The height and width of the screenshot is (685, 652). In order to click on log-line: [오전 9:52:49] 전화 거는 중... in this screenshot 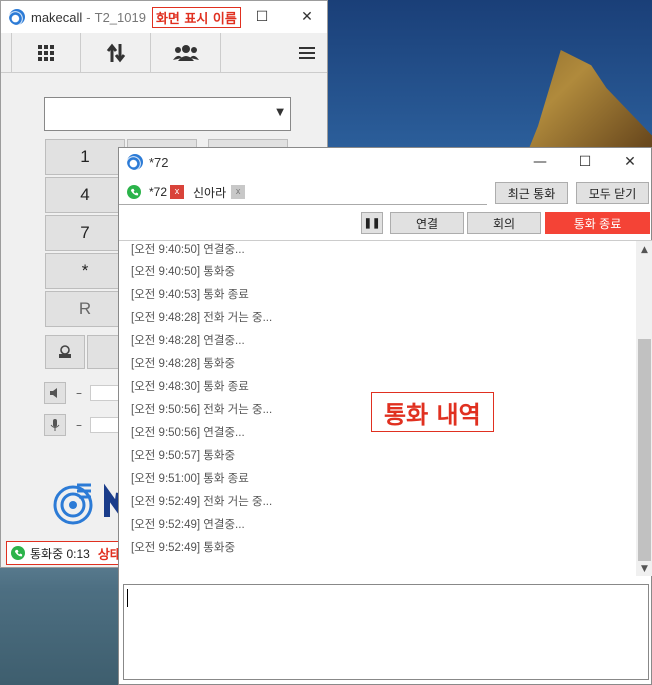, I will do `click(202, 502)`.